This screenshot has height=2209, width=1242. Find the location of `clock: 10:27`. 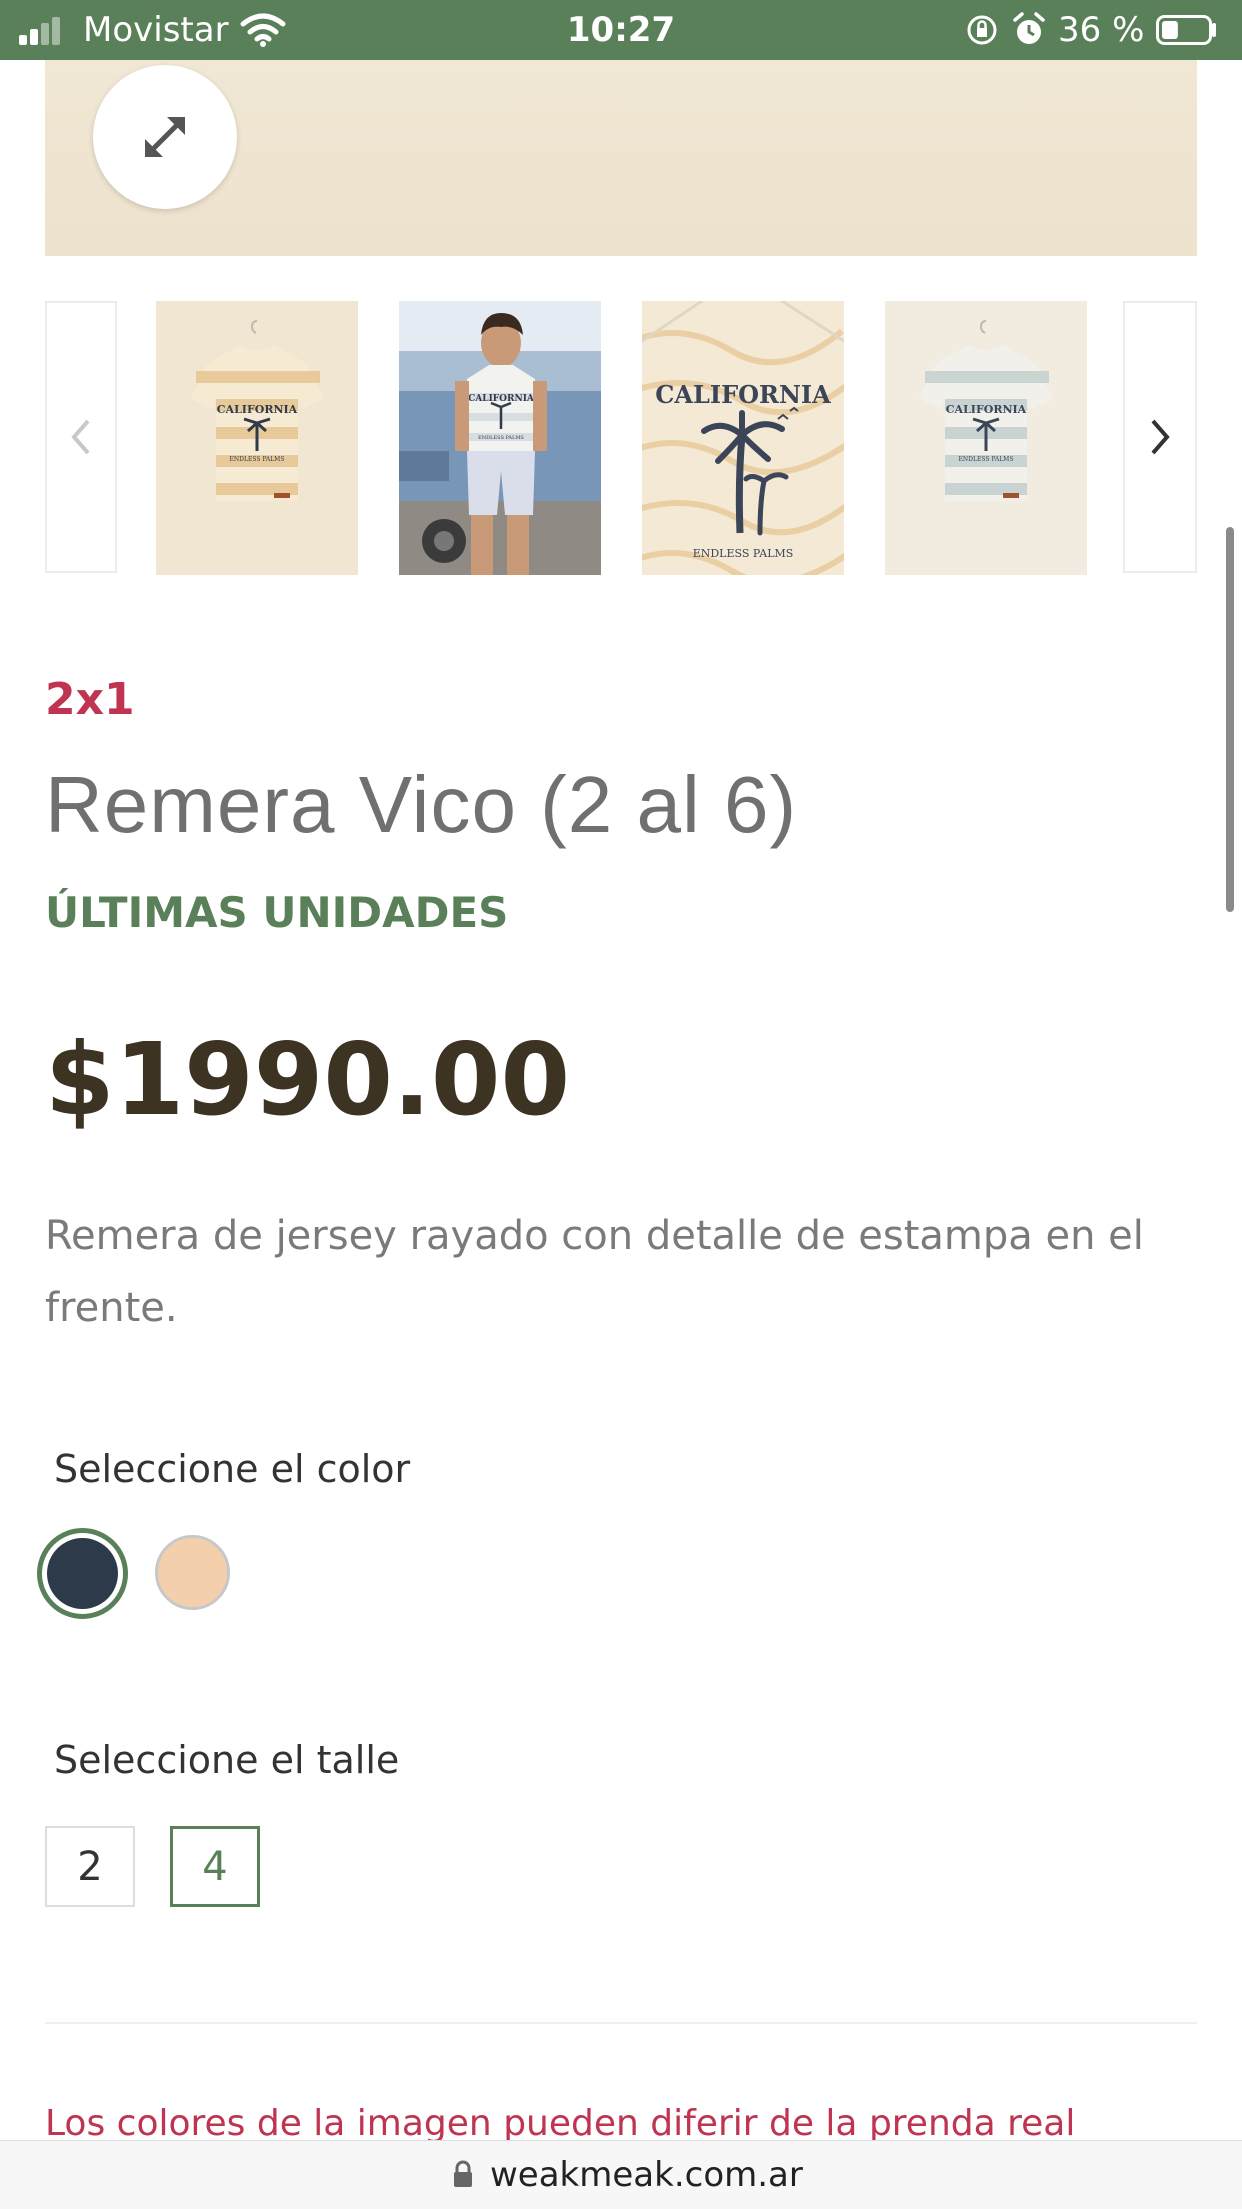

clock: 10:27 is located at coordinates (621, 30).